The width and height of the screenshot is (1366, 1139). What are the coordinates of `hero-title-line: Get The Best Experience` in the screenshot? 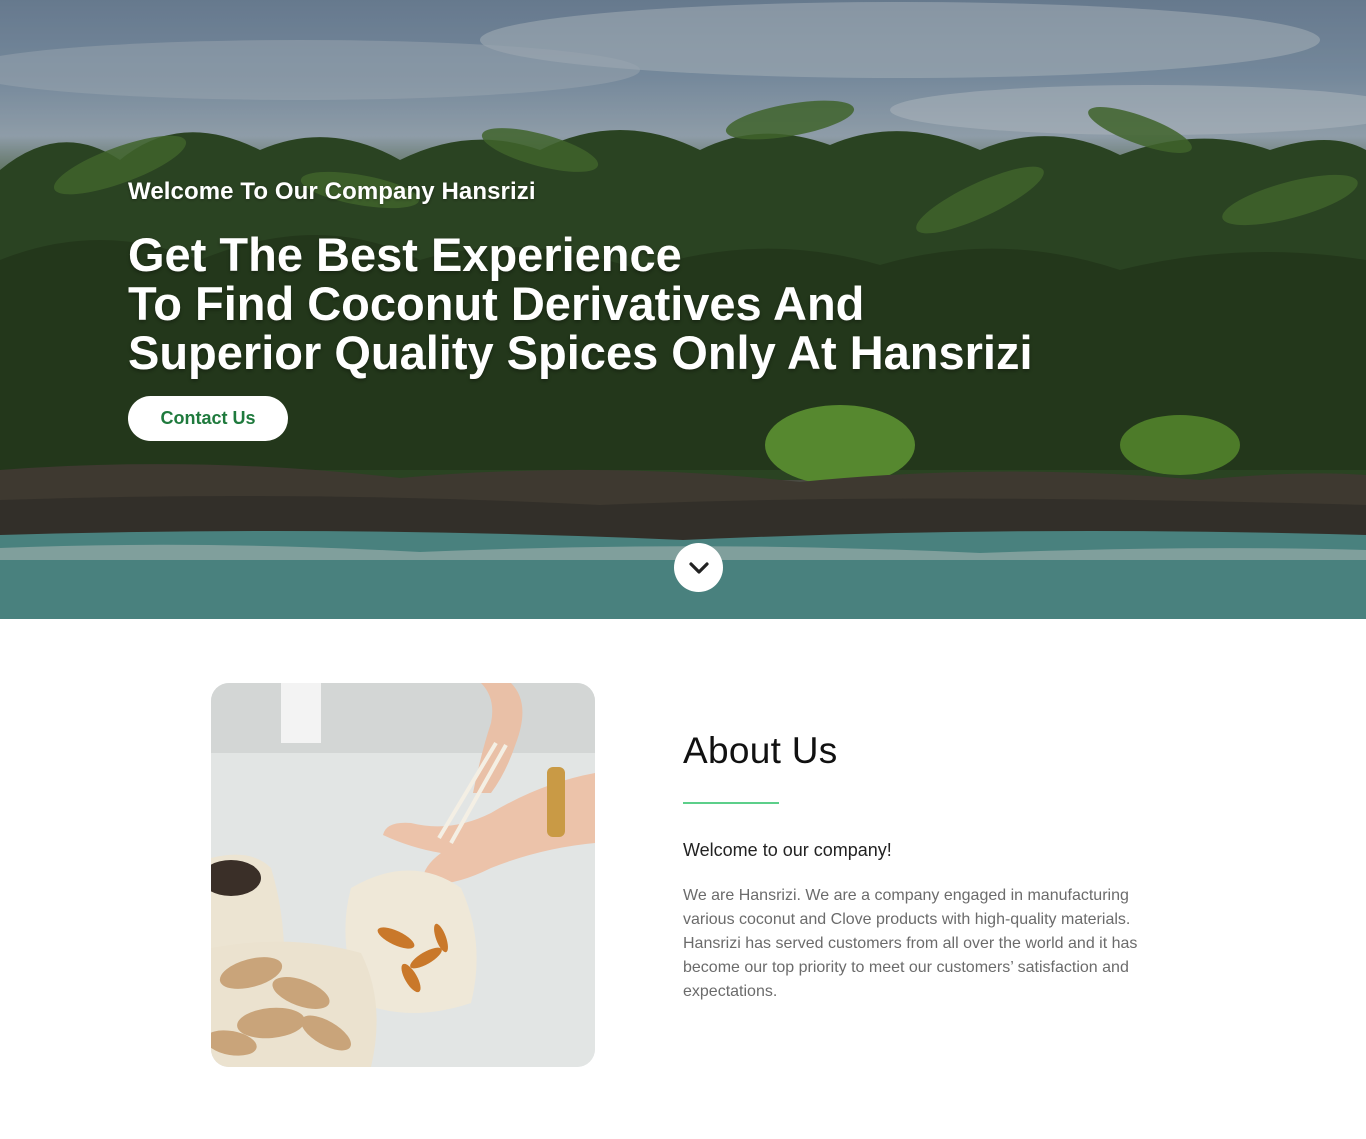 It's located at (405, 254).